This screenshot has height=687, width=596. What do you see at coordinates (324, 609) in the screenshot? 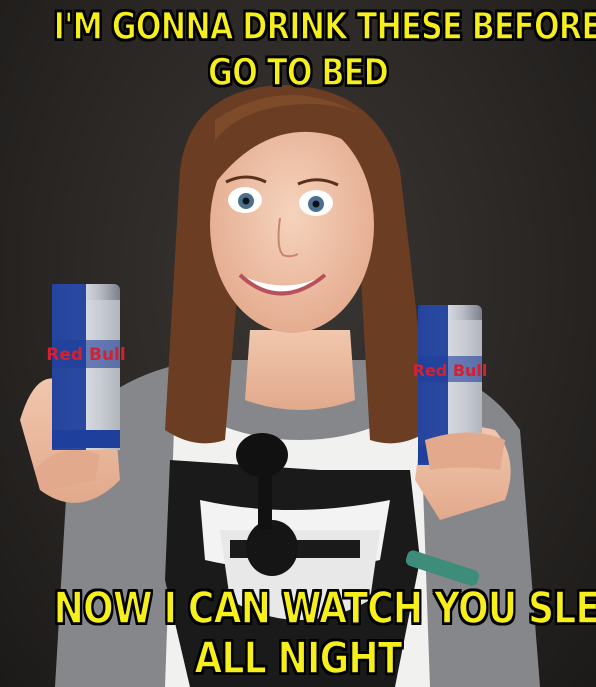
I see `bottom-caption-line-1: NOW I CAN WATCH YOU SLEEP` at bounding box center [324, 609].